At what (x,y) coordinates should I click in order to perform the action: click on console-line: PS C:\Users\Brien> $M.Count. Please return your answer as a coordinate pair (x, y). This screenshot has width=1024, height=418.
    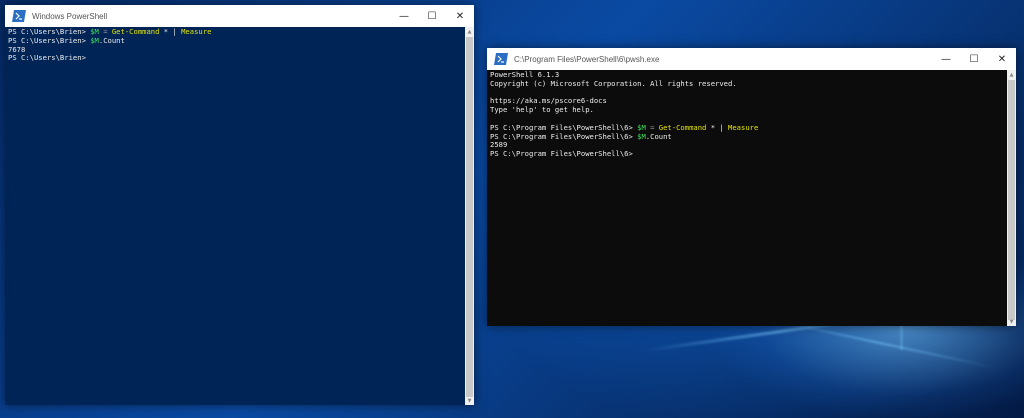
    Looking at the image, I should click on (235, 40).